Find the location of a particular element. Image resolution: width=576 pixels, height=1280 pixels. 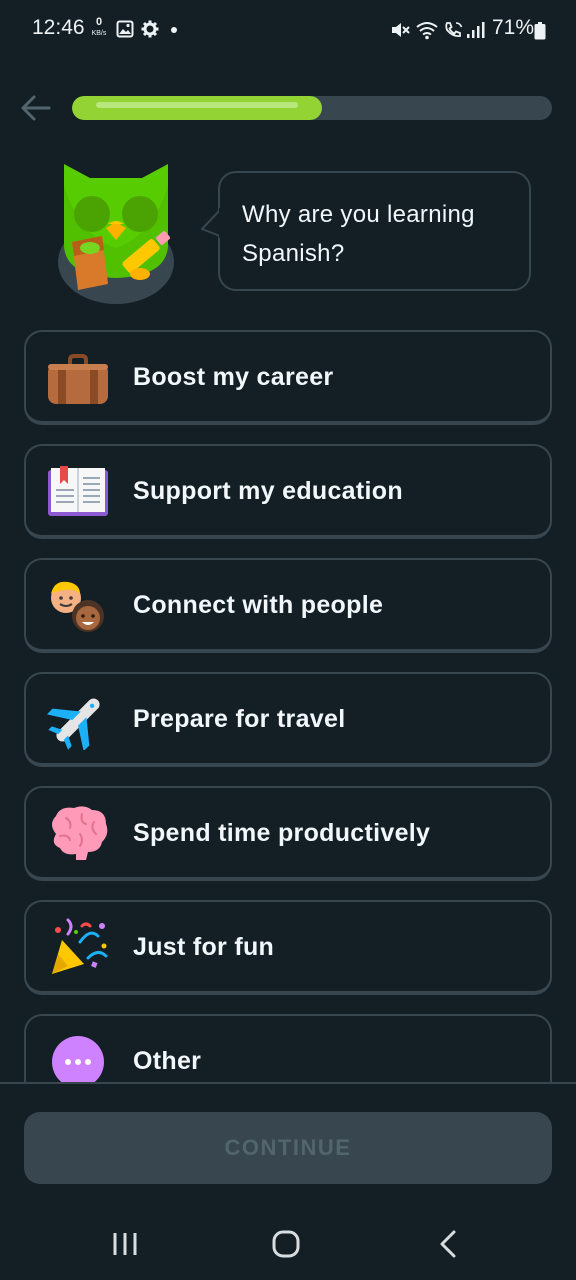

recent-apps-icon is located at coordinates (126, 1244).